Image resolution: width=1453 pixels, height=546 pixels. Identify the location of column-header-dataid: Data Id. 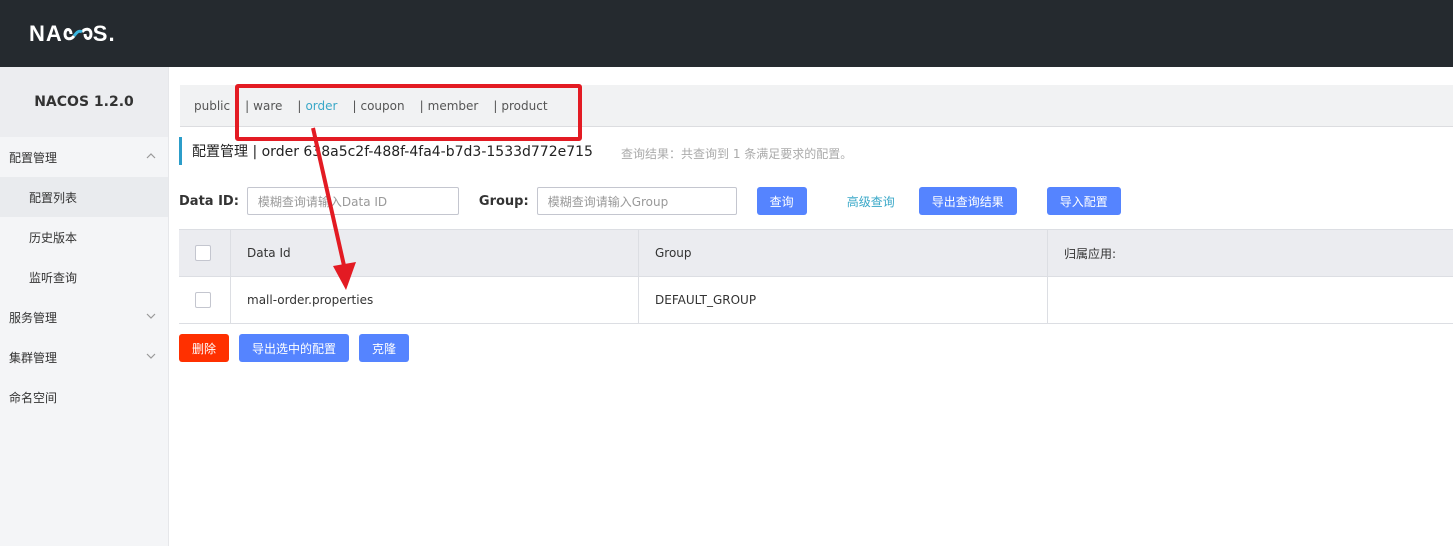
(435, 253).